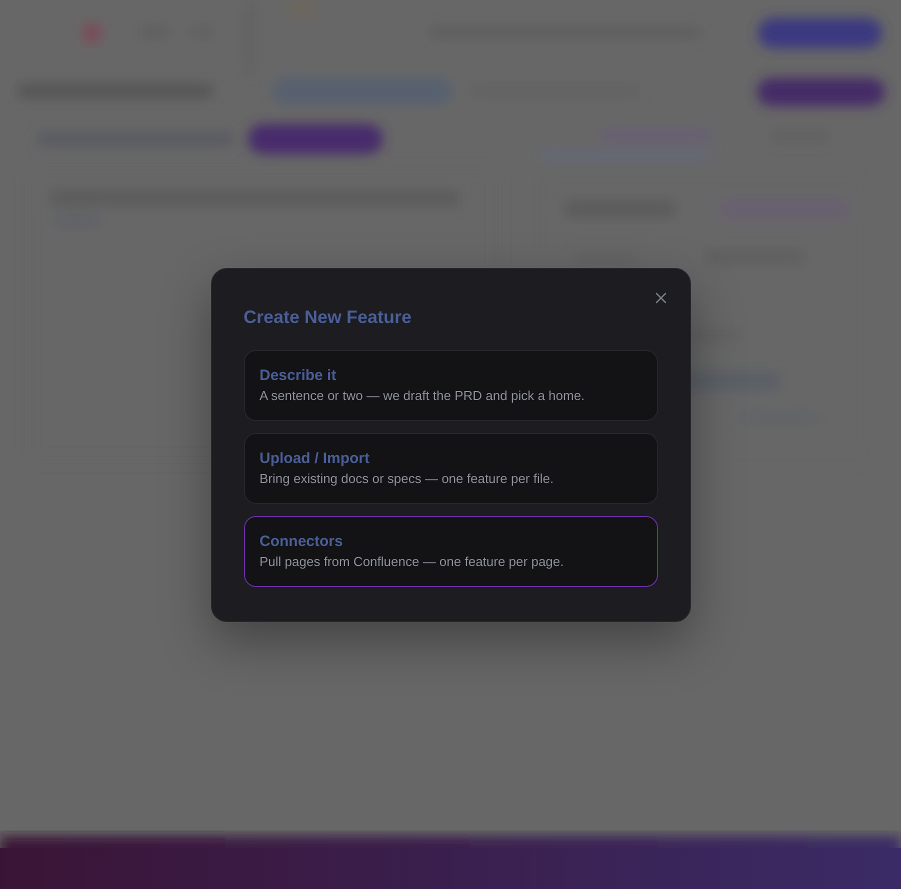 The width and height of the screenshot is (901, 889). I want to click on option-card: Upload / Import Bring existing docs or specs — one feature per file., so click(451, 468).